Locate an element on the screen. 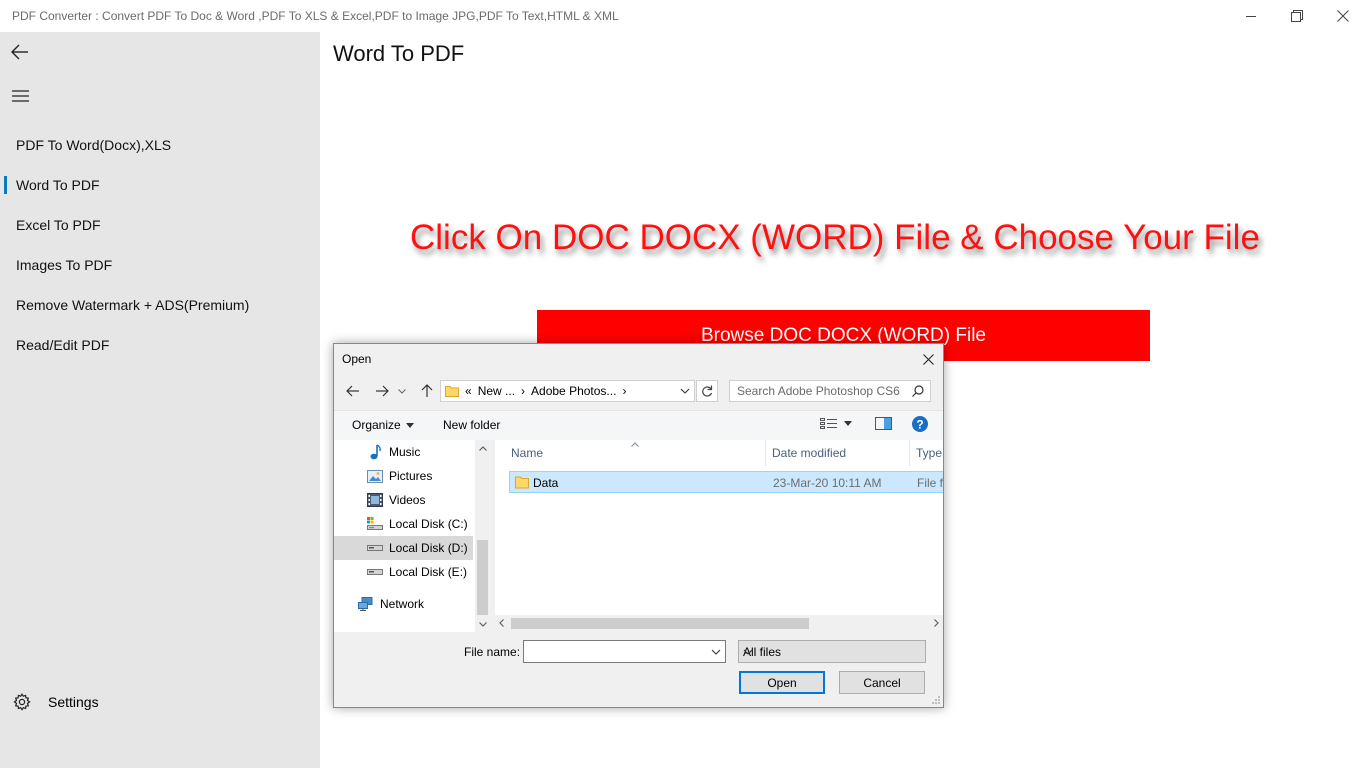 The height and width of the screenshot is (768, 1366). chevron-up-icon is located at coordinates (482, 448).